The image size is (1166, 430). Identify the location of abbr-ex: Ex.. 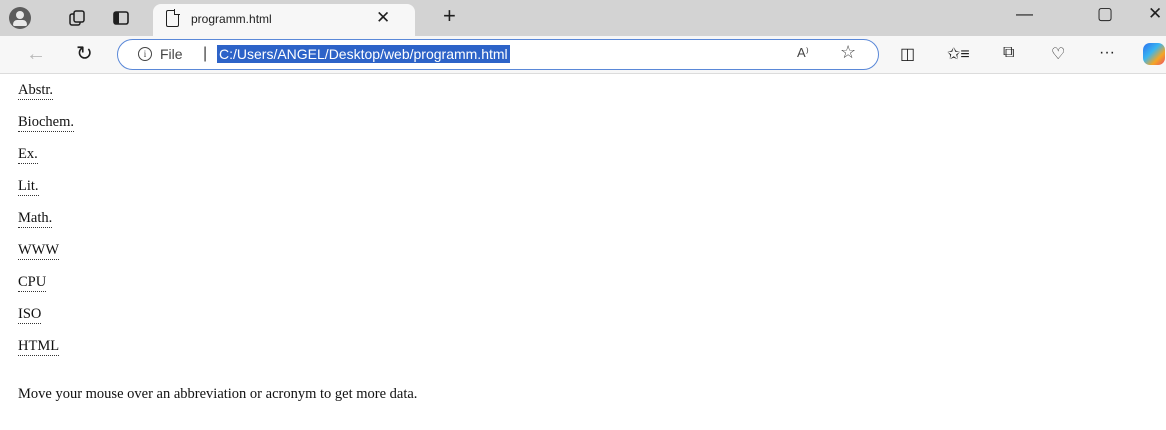
(28, 155).